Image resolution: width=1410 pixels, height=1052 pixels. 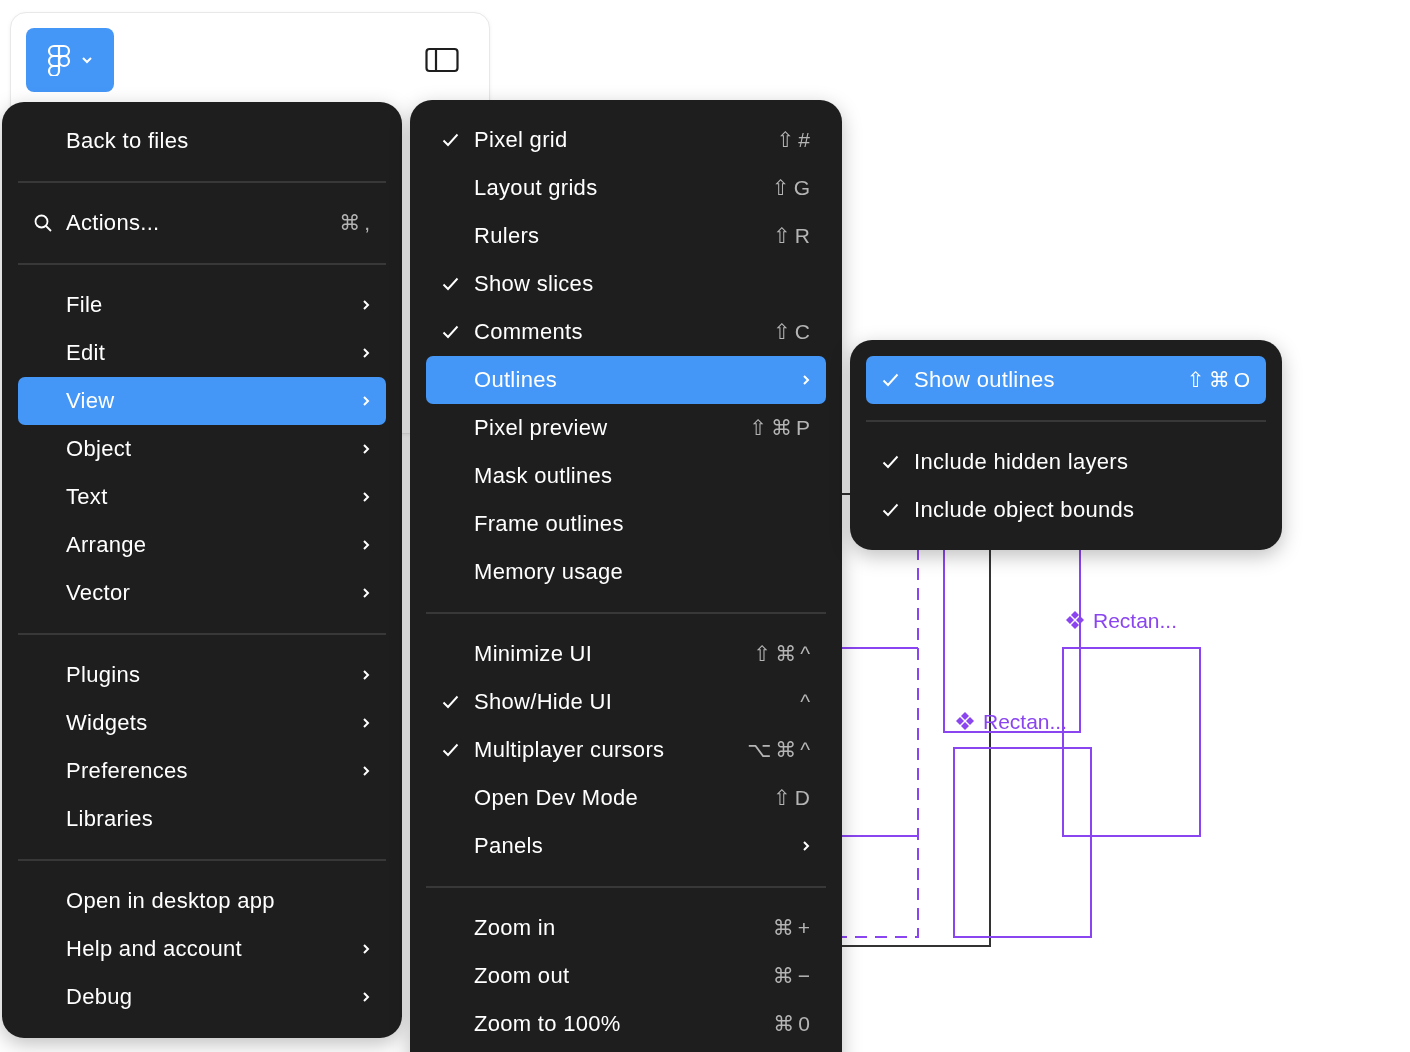 What do you see at coordinates (626, 1024) in the screenshot?
I see `menu-item: Zoom to 100% ⌘0` at bounding box center [626, 1024].